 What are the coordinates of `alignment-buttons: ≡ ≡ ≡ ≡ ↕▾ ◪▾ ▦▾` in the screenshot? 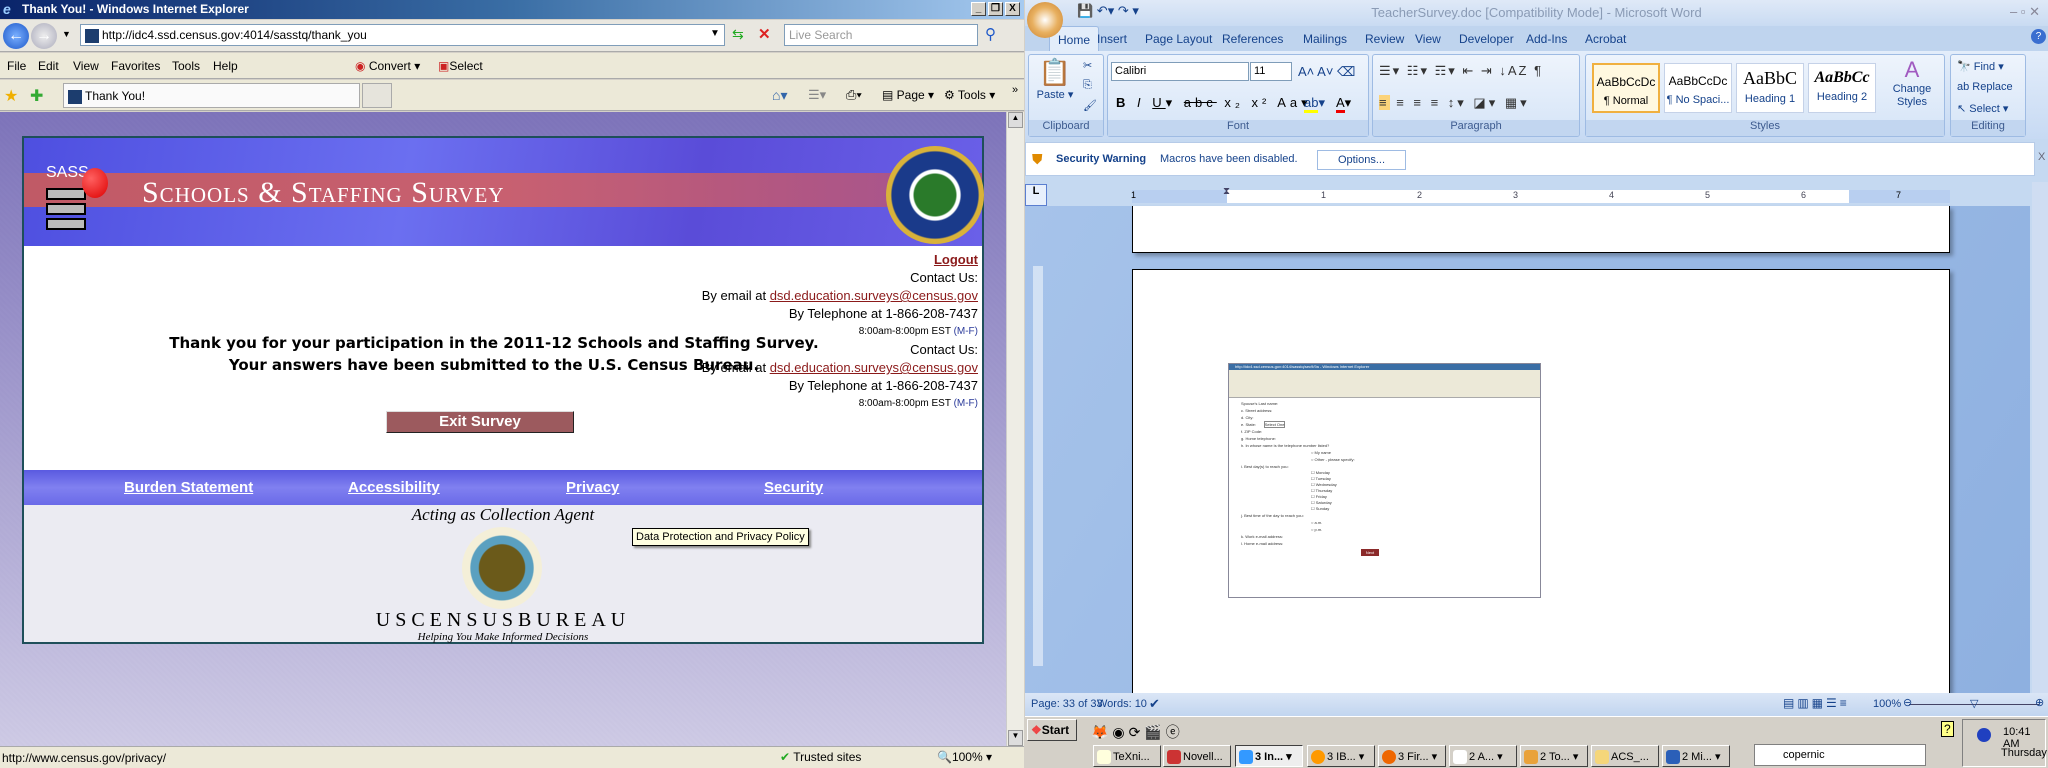 It's located at (1454, 103).